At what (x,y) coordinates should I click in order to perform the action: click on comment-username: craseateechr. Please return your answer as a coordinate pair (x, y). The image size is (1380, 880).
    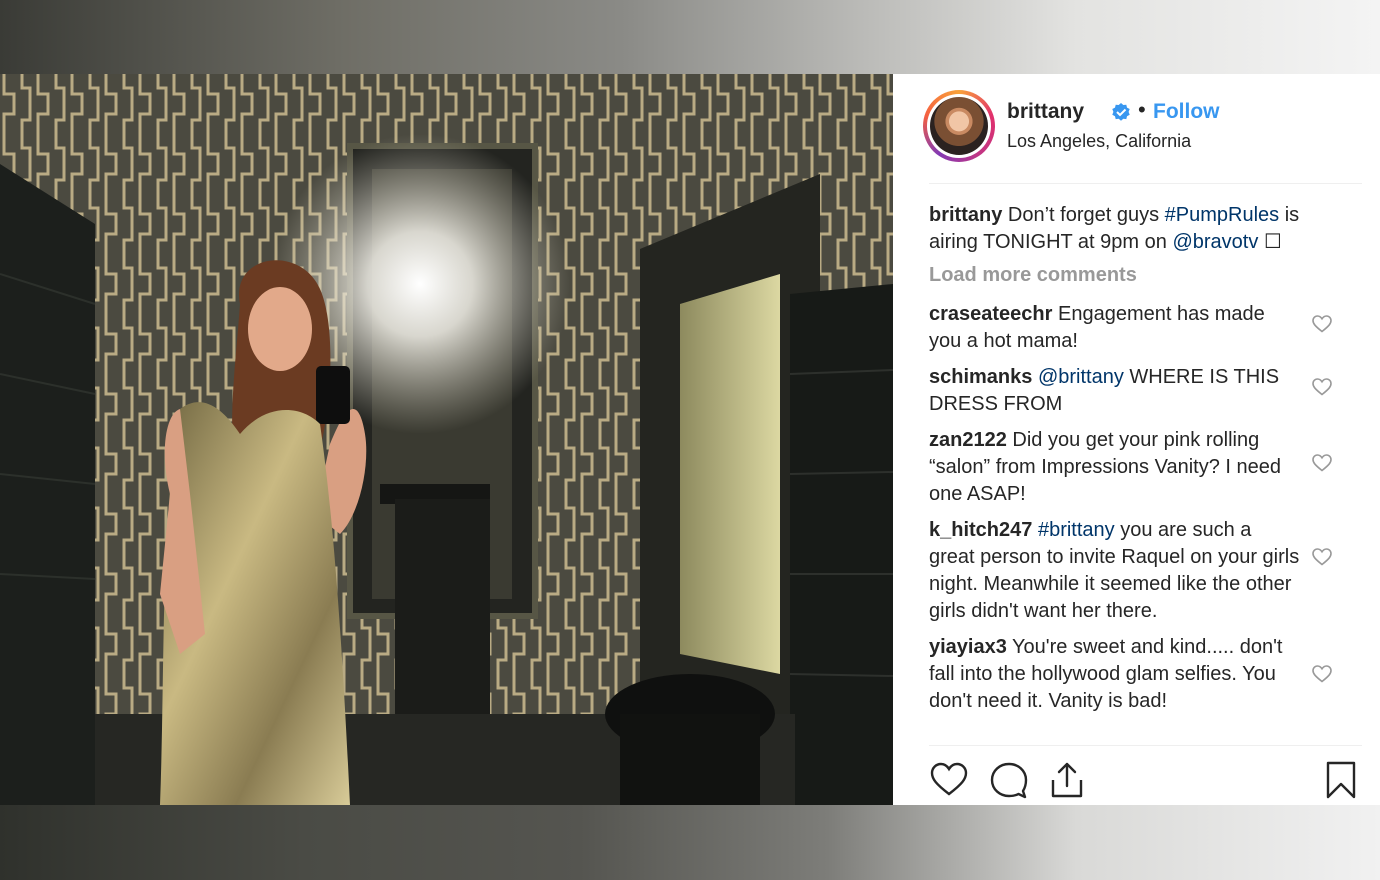
    Looking at the image, I should click on (990, 314).